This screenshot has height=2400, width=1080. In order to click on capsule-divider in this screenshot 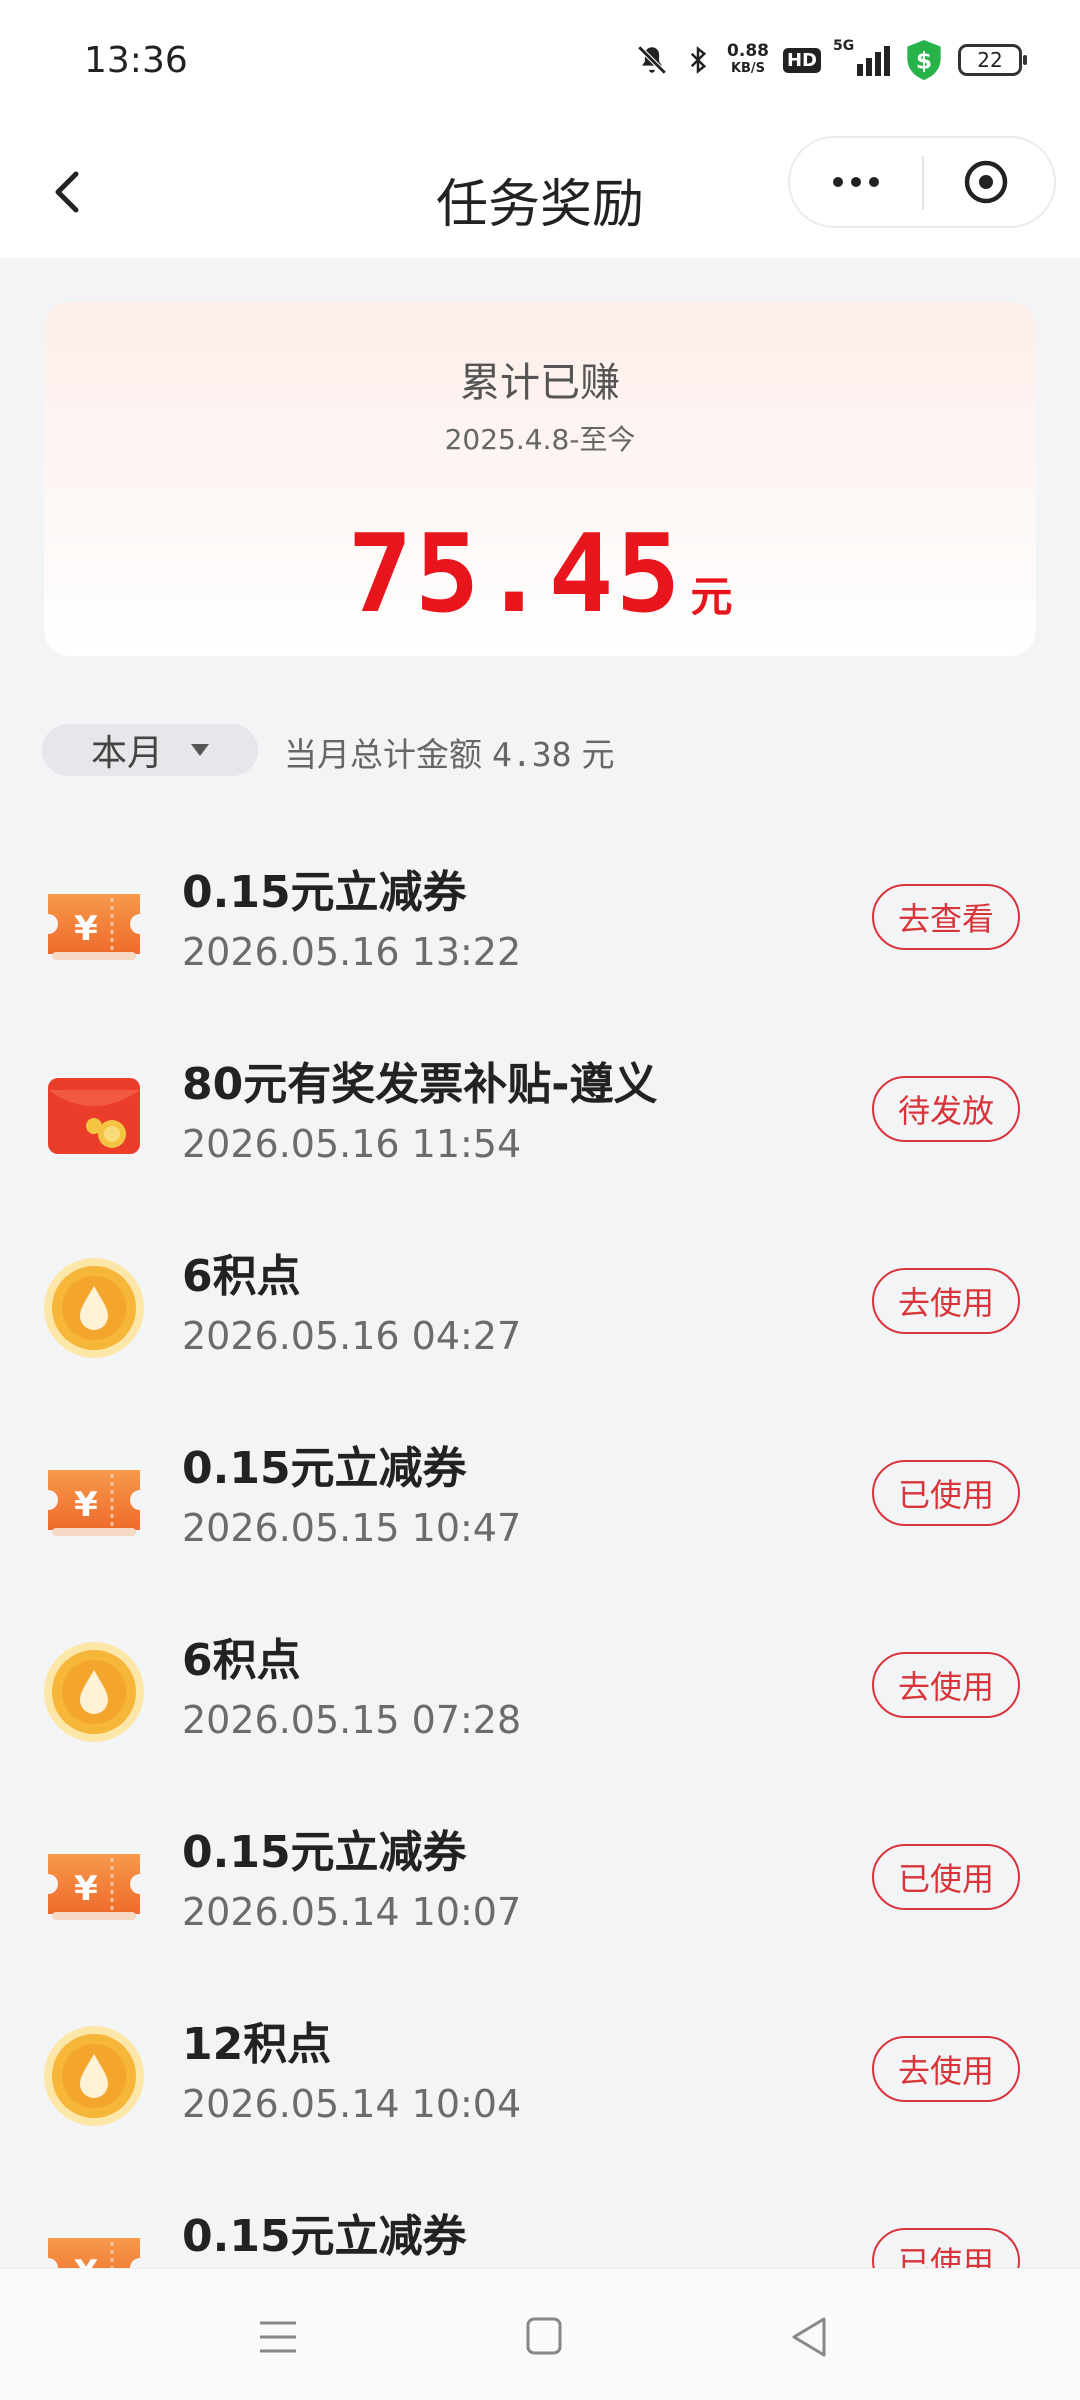, I will do `click(923, 183)`.